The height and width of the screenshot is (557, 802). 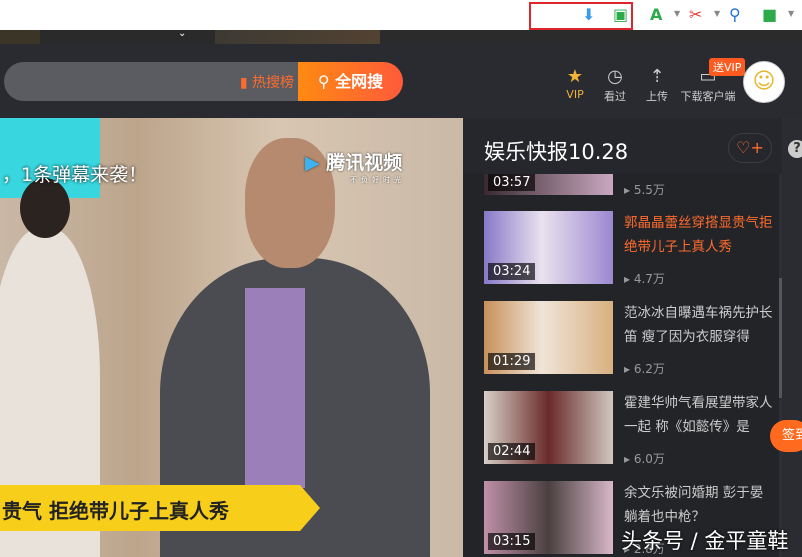 I want to click on browser-toolbar: ⬇ ▣ A ▼ ✂ ▼ ⚲ ■ ▼, so click(x=401, y=15).